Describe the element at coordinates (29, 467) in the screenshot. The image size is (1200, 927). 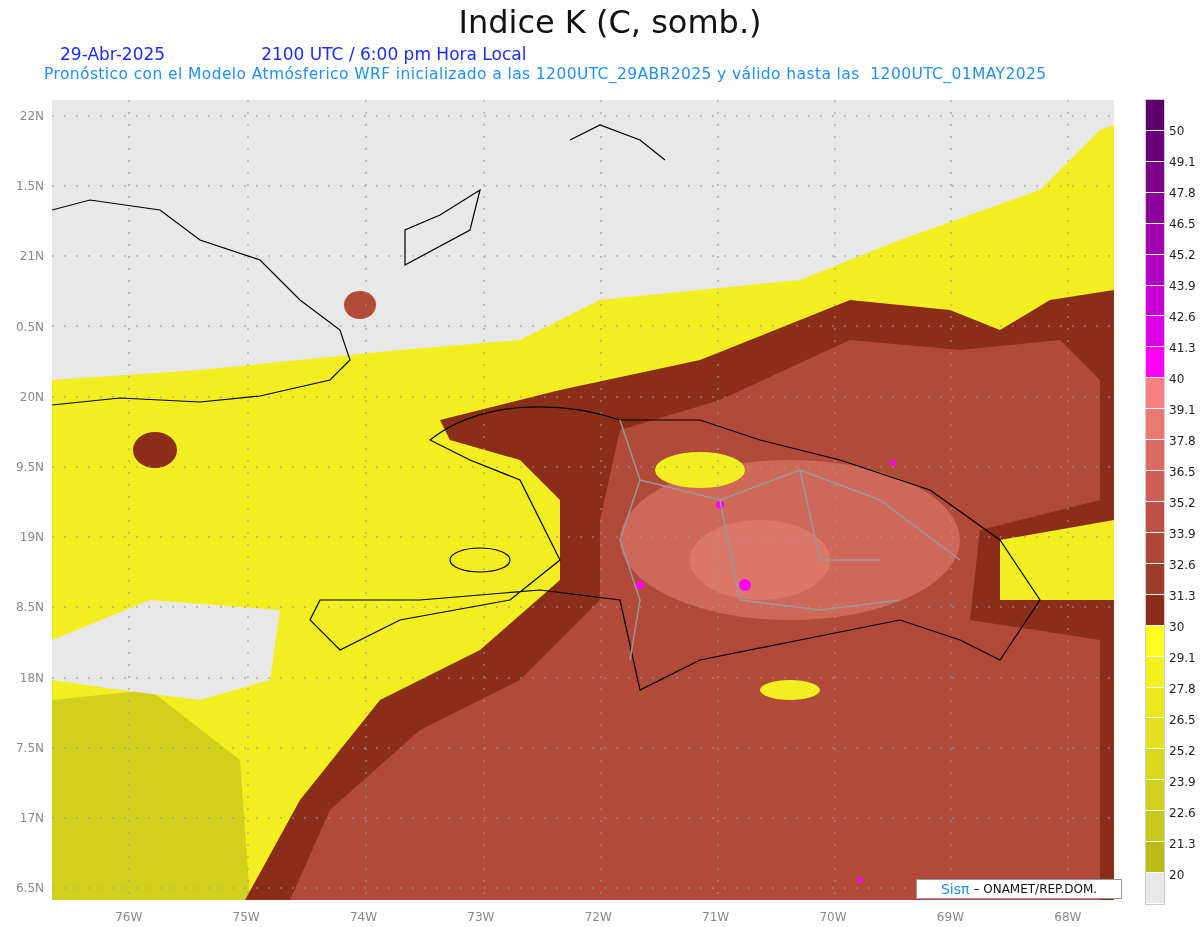
I see `latitude-label: 9.5N` at that location.